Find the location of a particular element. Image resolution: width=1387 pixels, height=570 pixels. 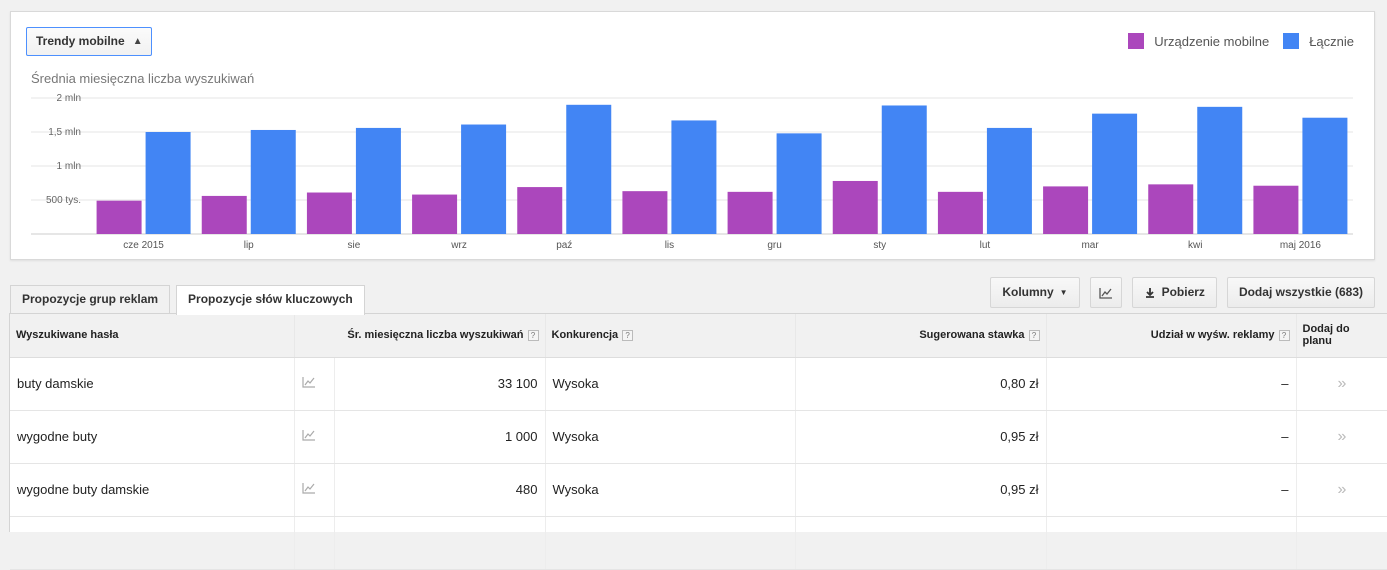

header-keyword-label: Wyszukiwane hasła is located at coordinates (67, 335).